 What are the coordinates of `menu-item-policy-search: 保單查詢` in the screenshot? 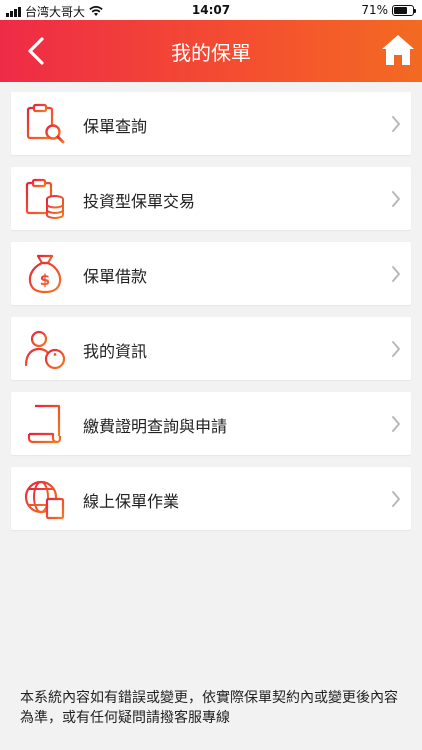 It's located at (211, 123).